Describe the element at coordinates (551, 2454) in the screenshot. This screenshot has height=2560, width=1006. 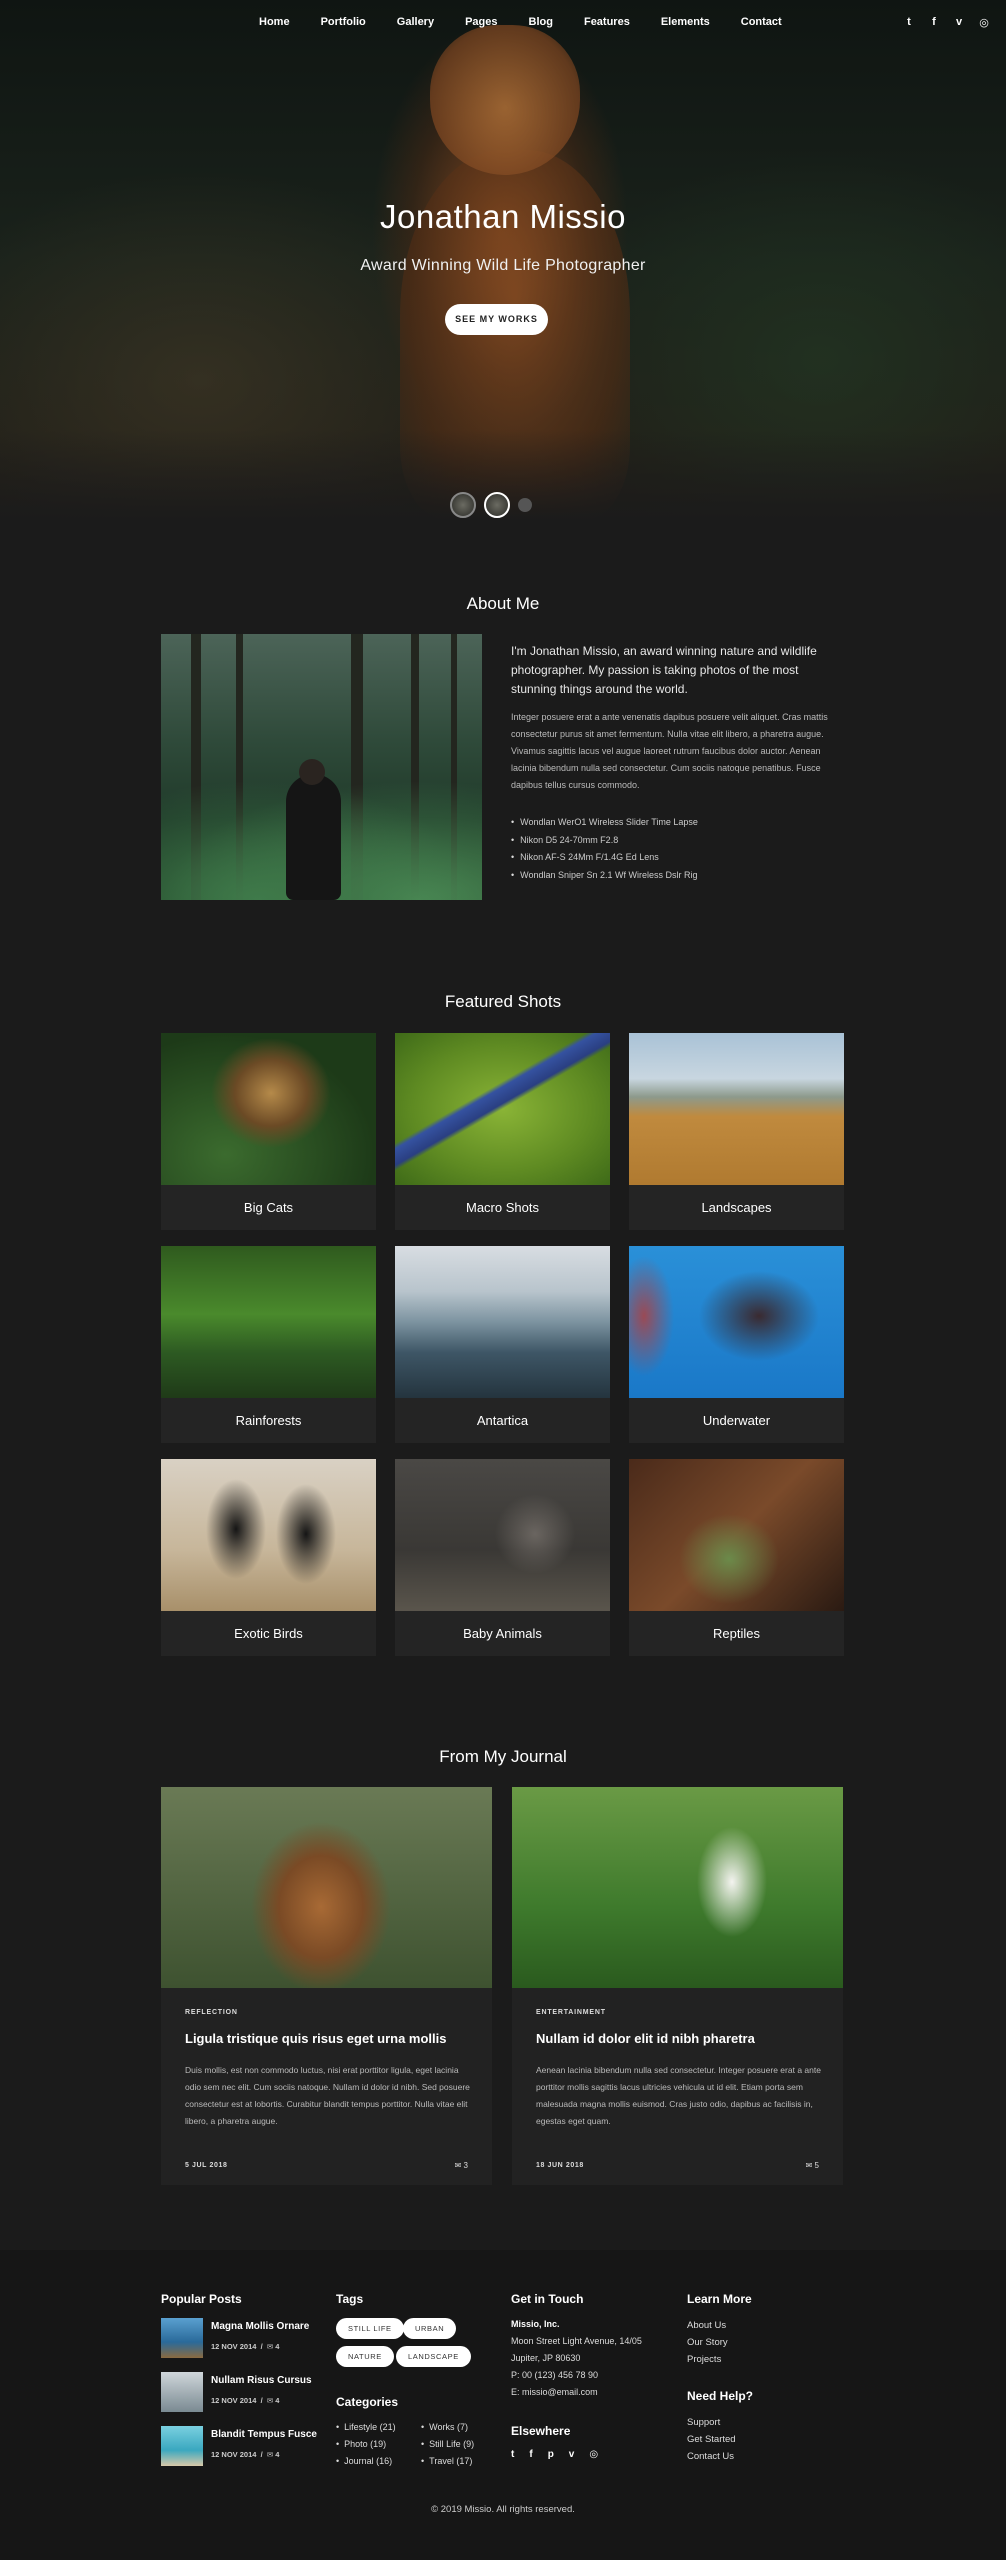
I see `pinterest-icon: p` at that location.